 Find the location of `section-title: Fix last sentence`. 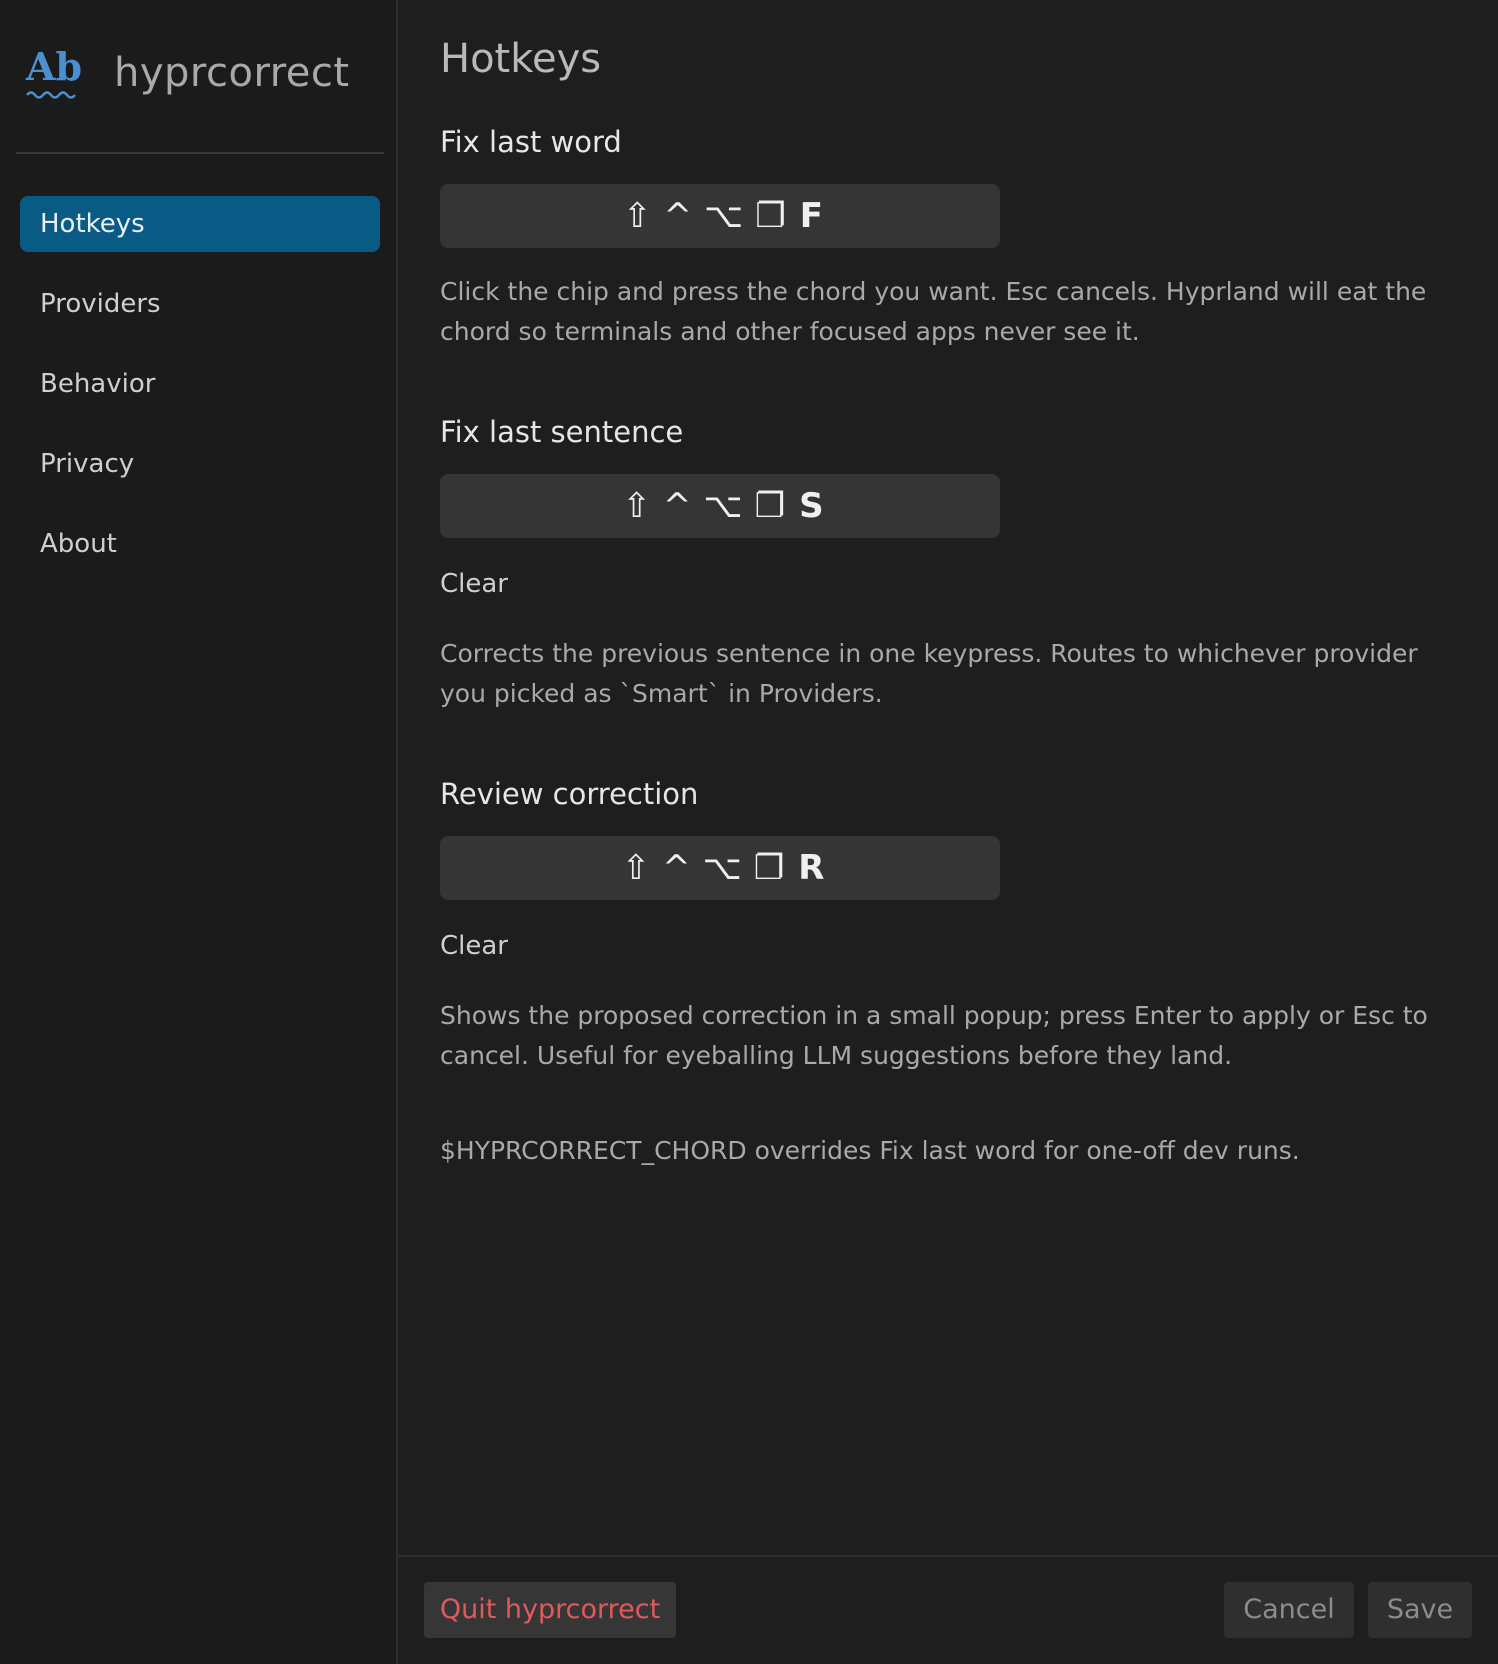

section-title: Fix last sentence is located at coordinates (562, 432).